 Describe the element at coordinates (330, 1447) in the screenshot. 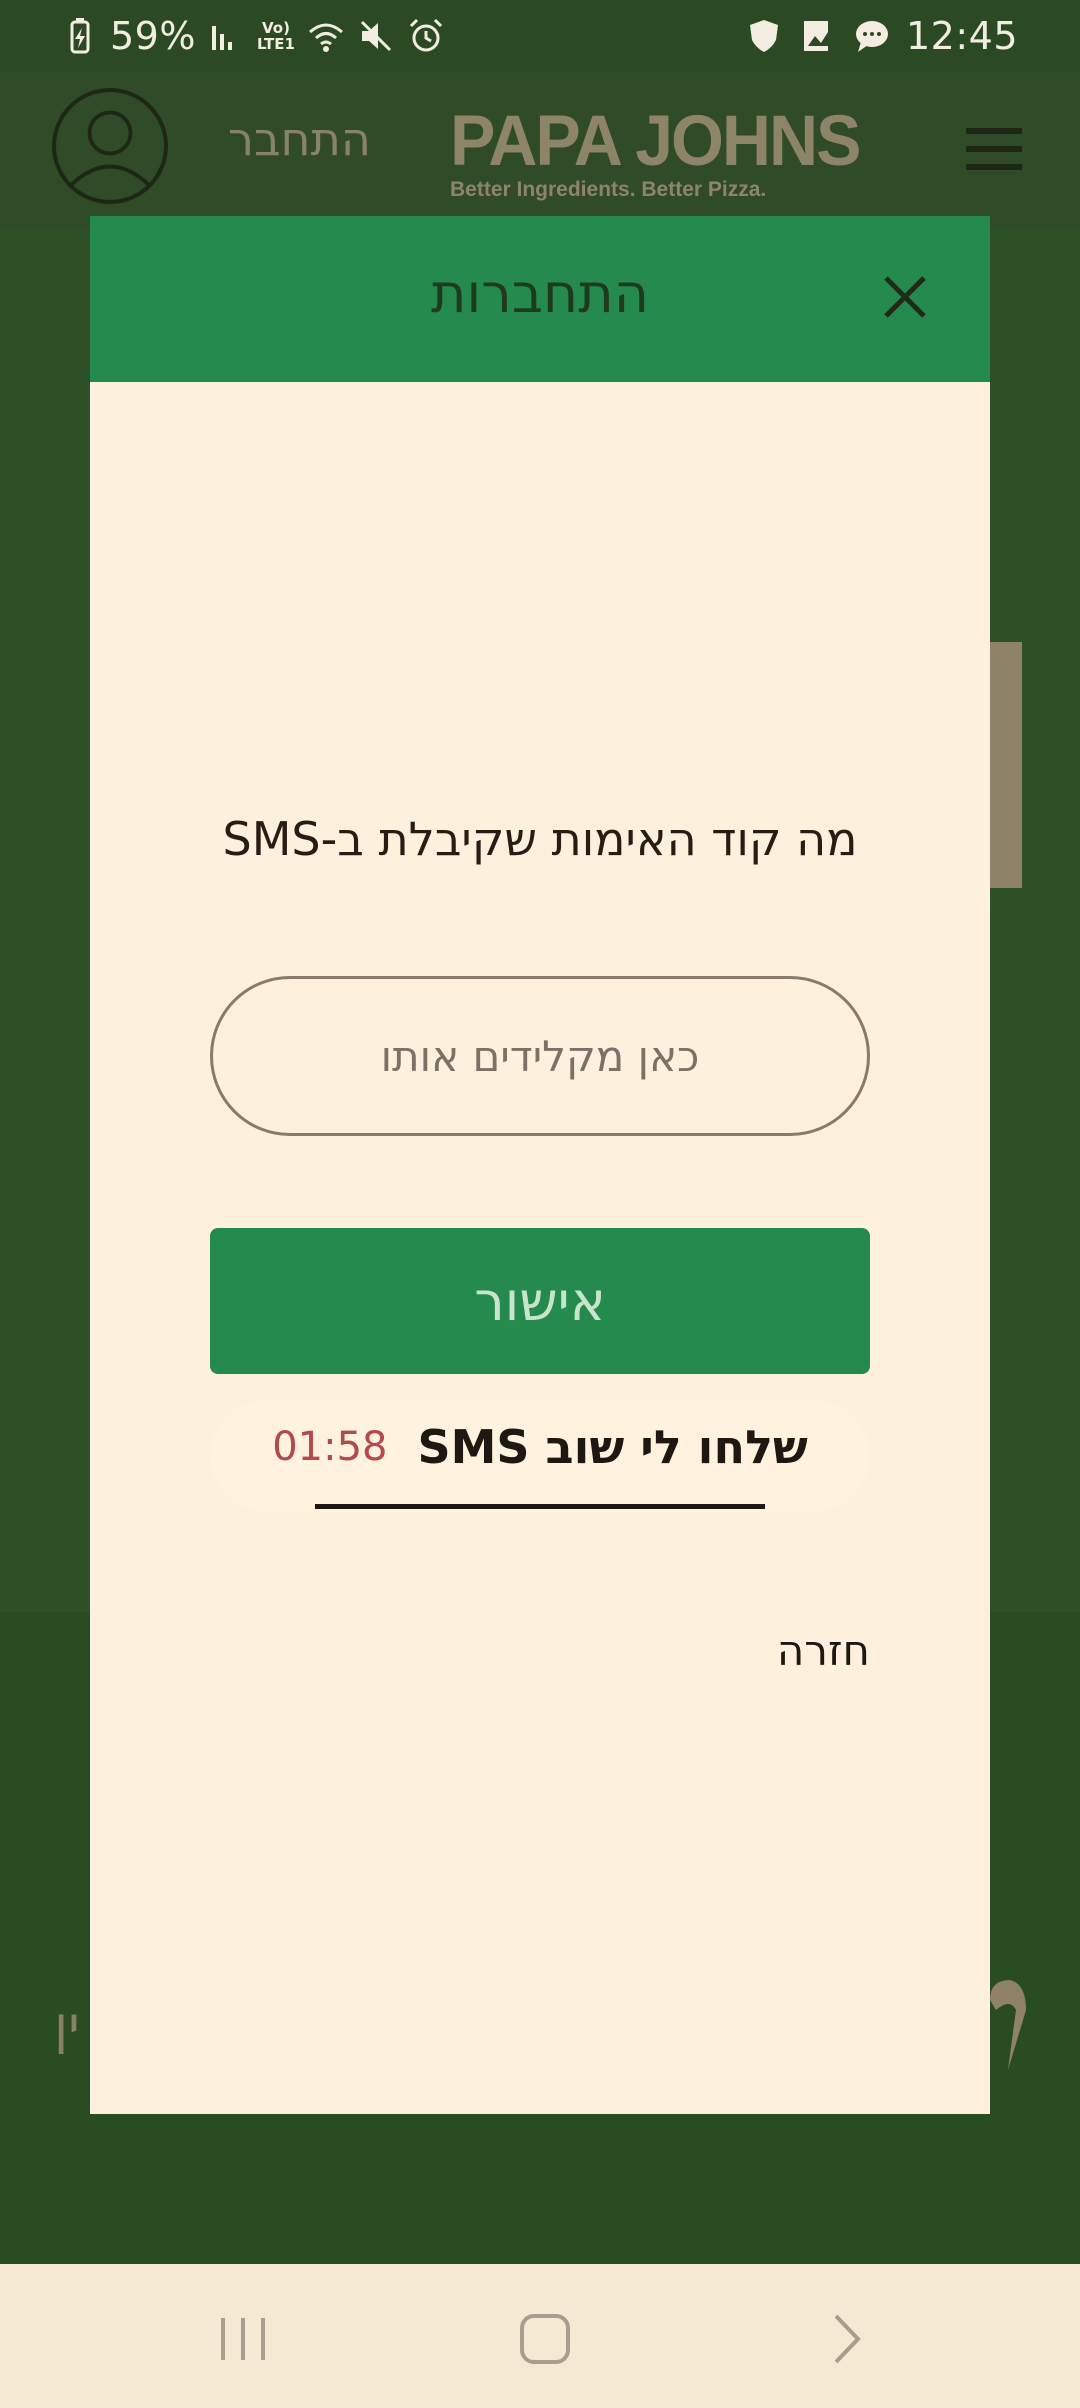

I see `resend-timer: 01:58` at that location.